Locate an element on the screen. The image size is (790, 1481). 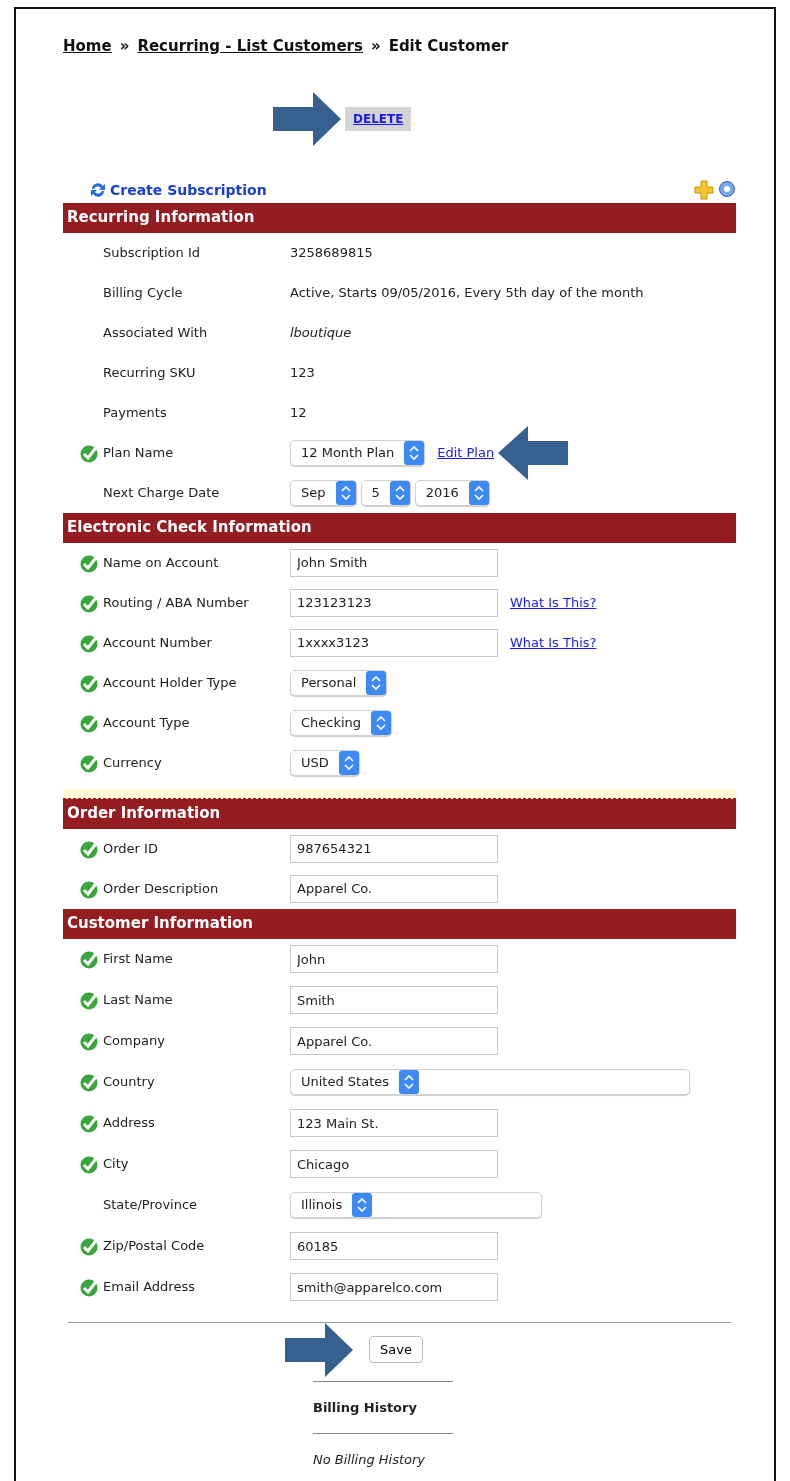
input-field: John is located at coordinates (394, 959).